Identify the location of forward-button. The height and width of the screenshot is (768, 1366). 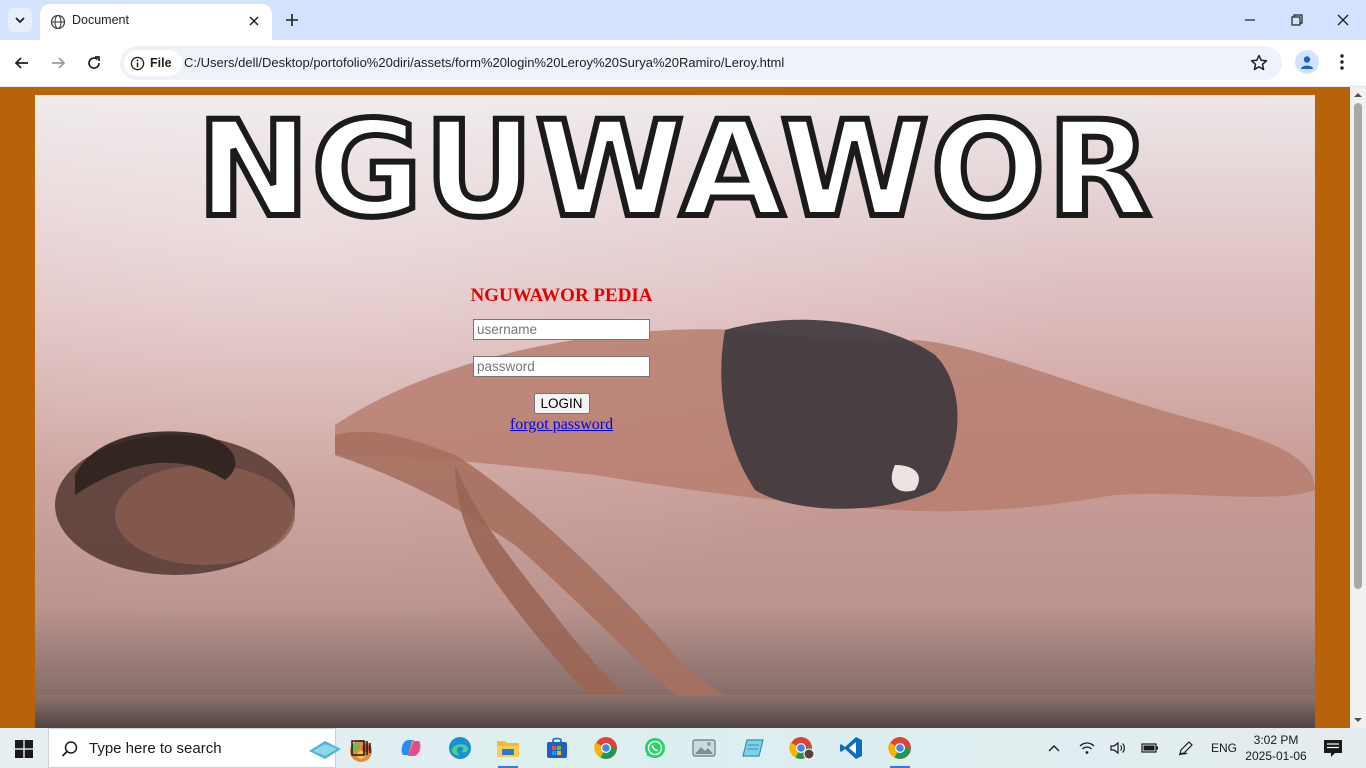
(58, 63).